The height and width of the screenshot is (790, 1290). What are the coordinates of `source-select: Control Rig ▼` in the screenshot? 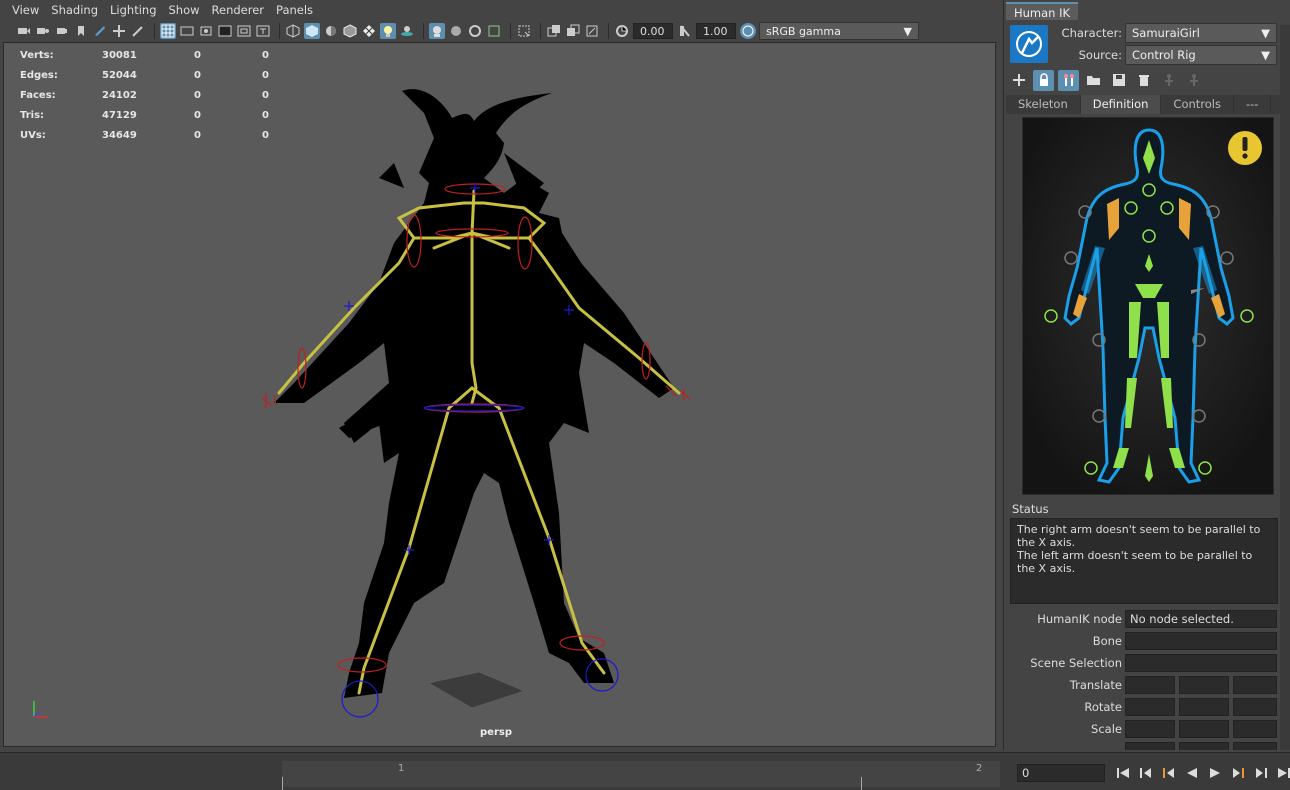 It's located at (1201, 55).